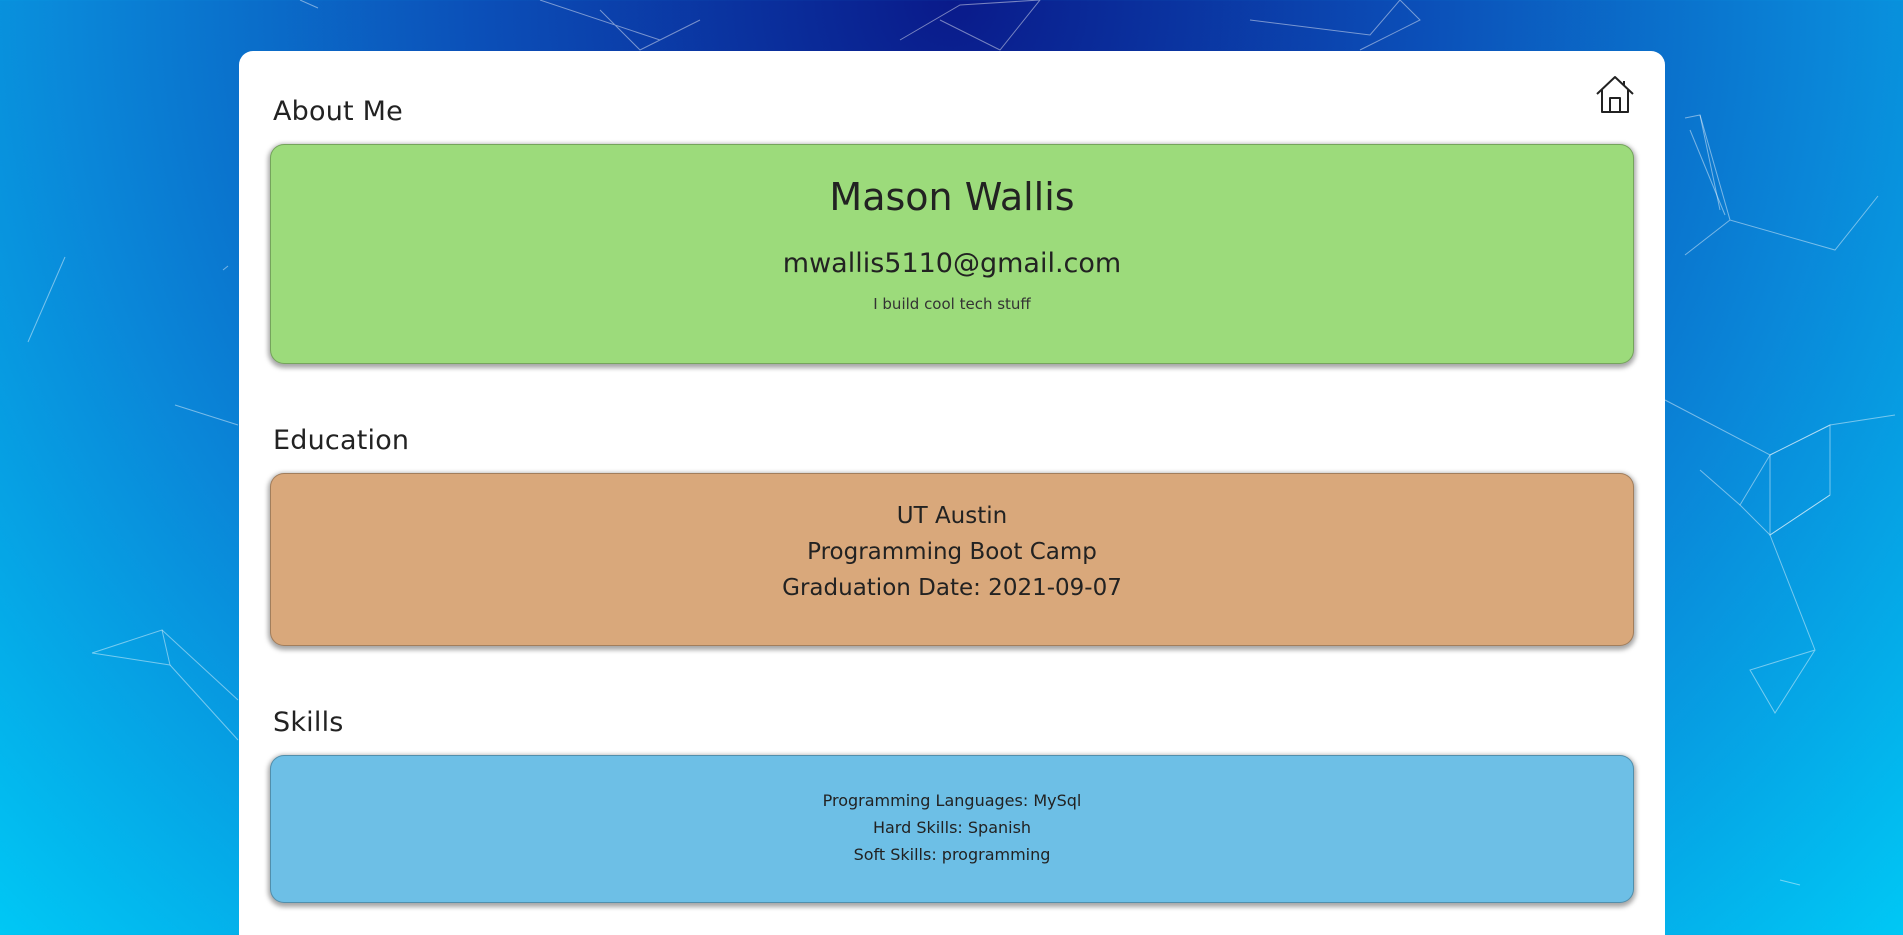 The width and height of the screenshot is (1903, 935). Describe the element at coordinates (952, 854) in the screenshot. I see `skill-soft: Soft Skills: programming` at that location.